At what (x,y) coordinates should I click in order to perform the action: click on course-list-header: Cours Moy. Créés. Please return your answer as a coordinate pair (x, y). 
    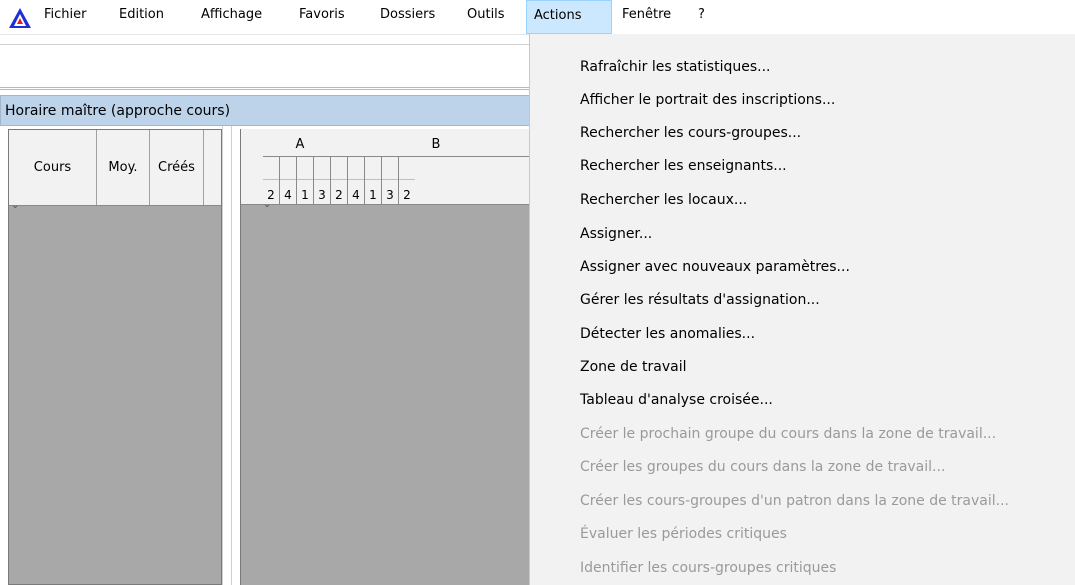
    Looking at the image, I should click on (115, 168).